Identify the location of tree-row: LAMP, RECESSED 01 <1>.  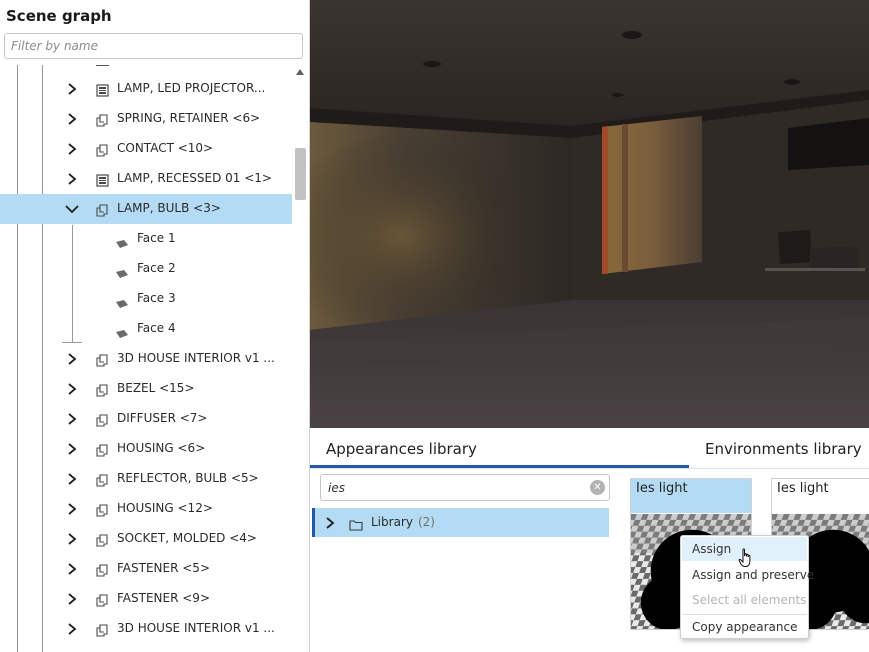
(146, 179).